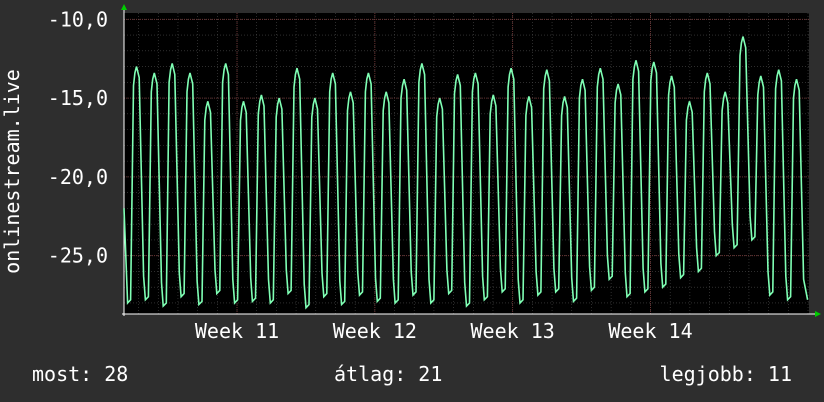  Describe the element at coordinates (78, 19) in the screenshot. I see `y-tick-label: -10,0` at that location.